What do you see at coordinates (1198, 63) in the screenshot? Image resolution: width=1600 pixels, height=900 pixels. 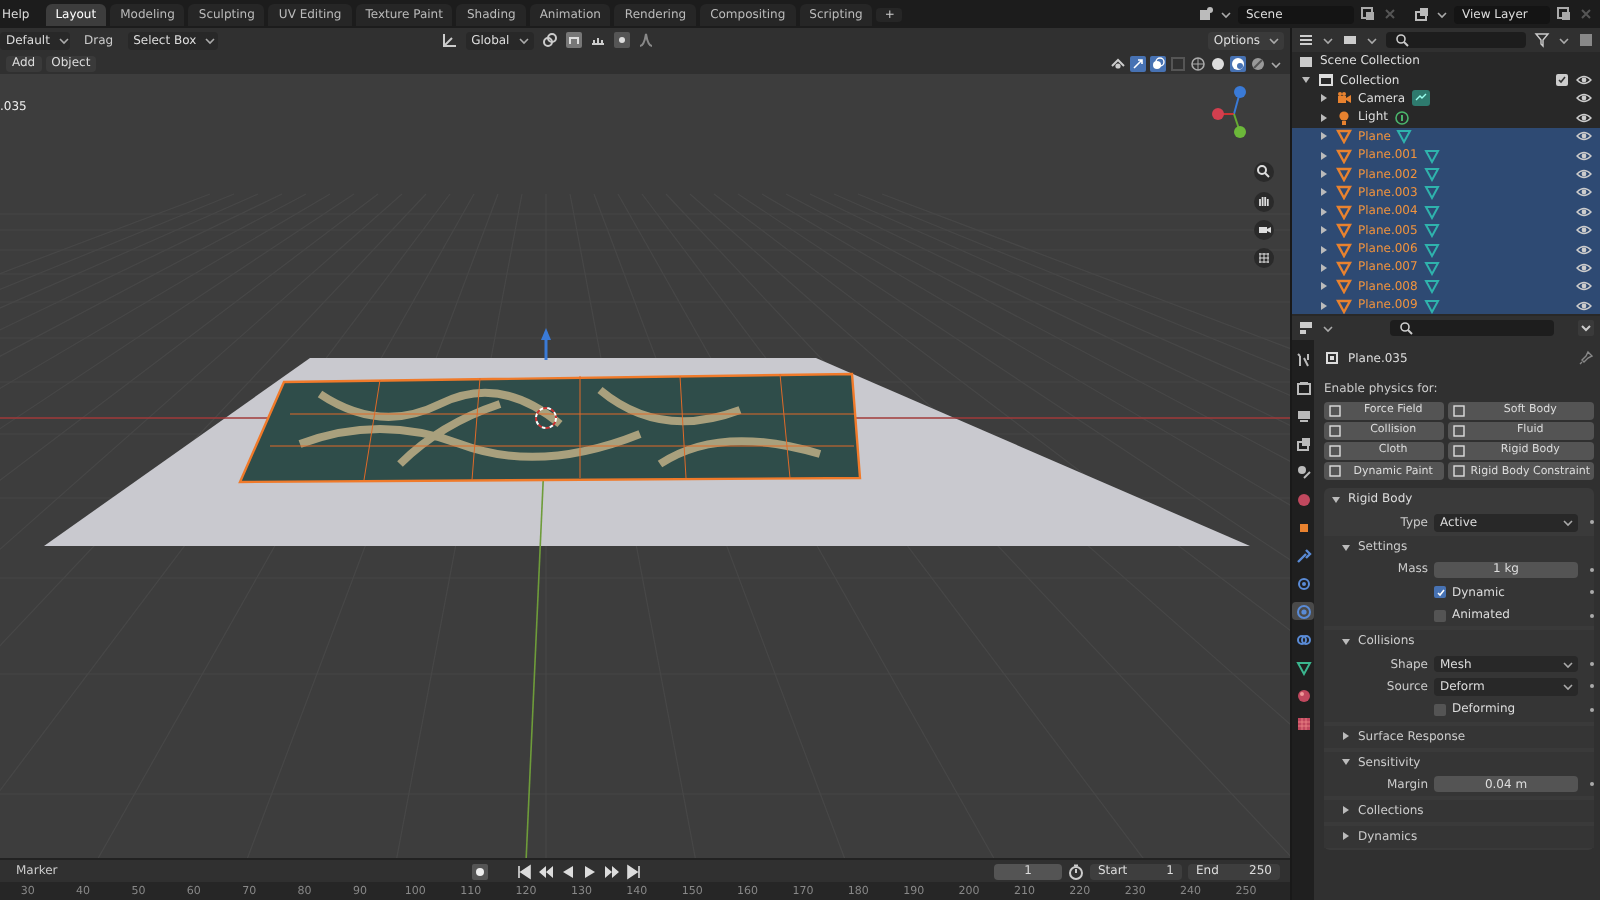 I see `wireframe-shading-icon` at bounding box center [1198, 63].